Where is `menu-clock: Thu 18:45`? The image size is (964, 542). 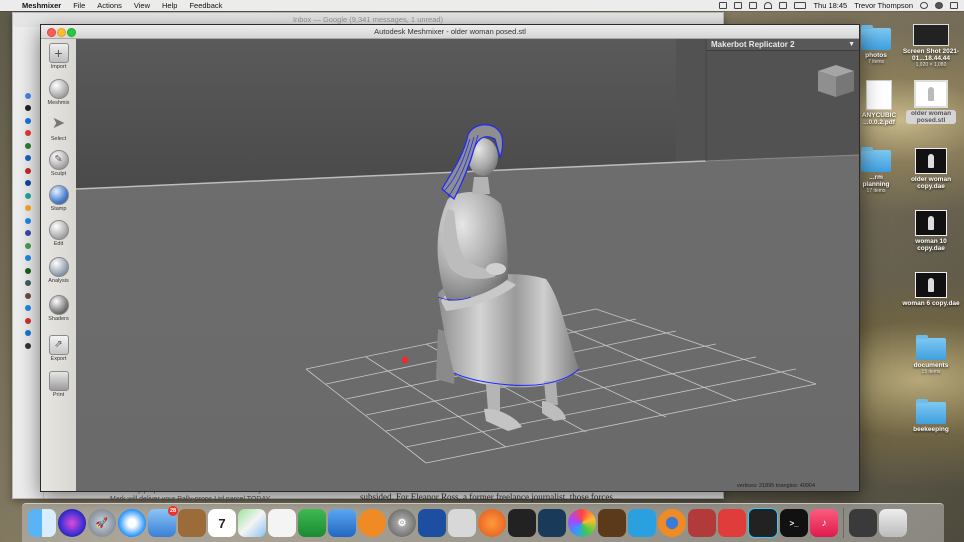 menu-clock: Thu 18:45 is located at coordinates (830, 5).